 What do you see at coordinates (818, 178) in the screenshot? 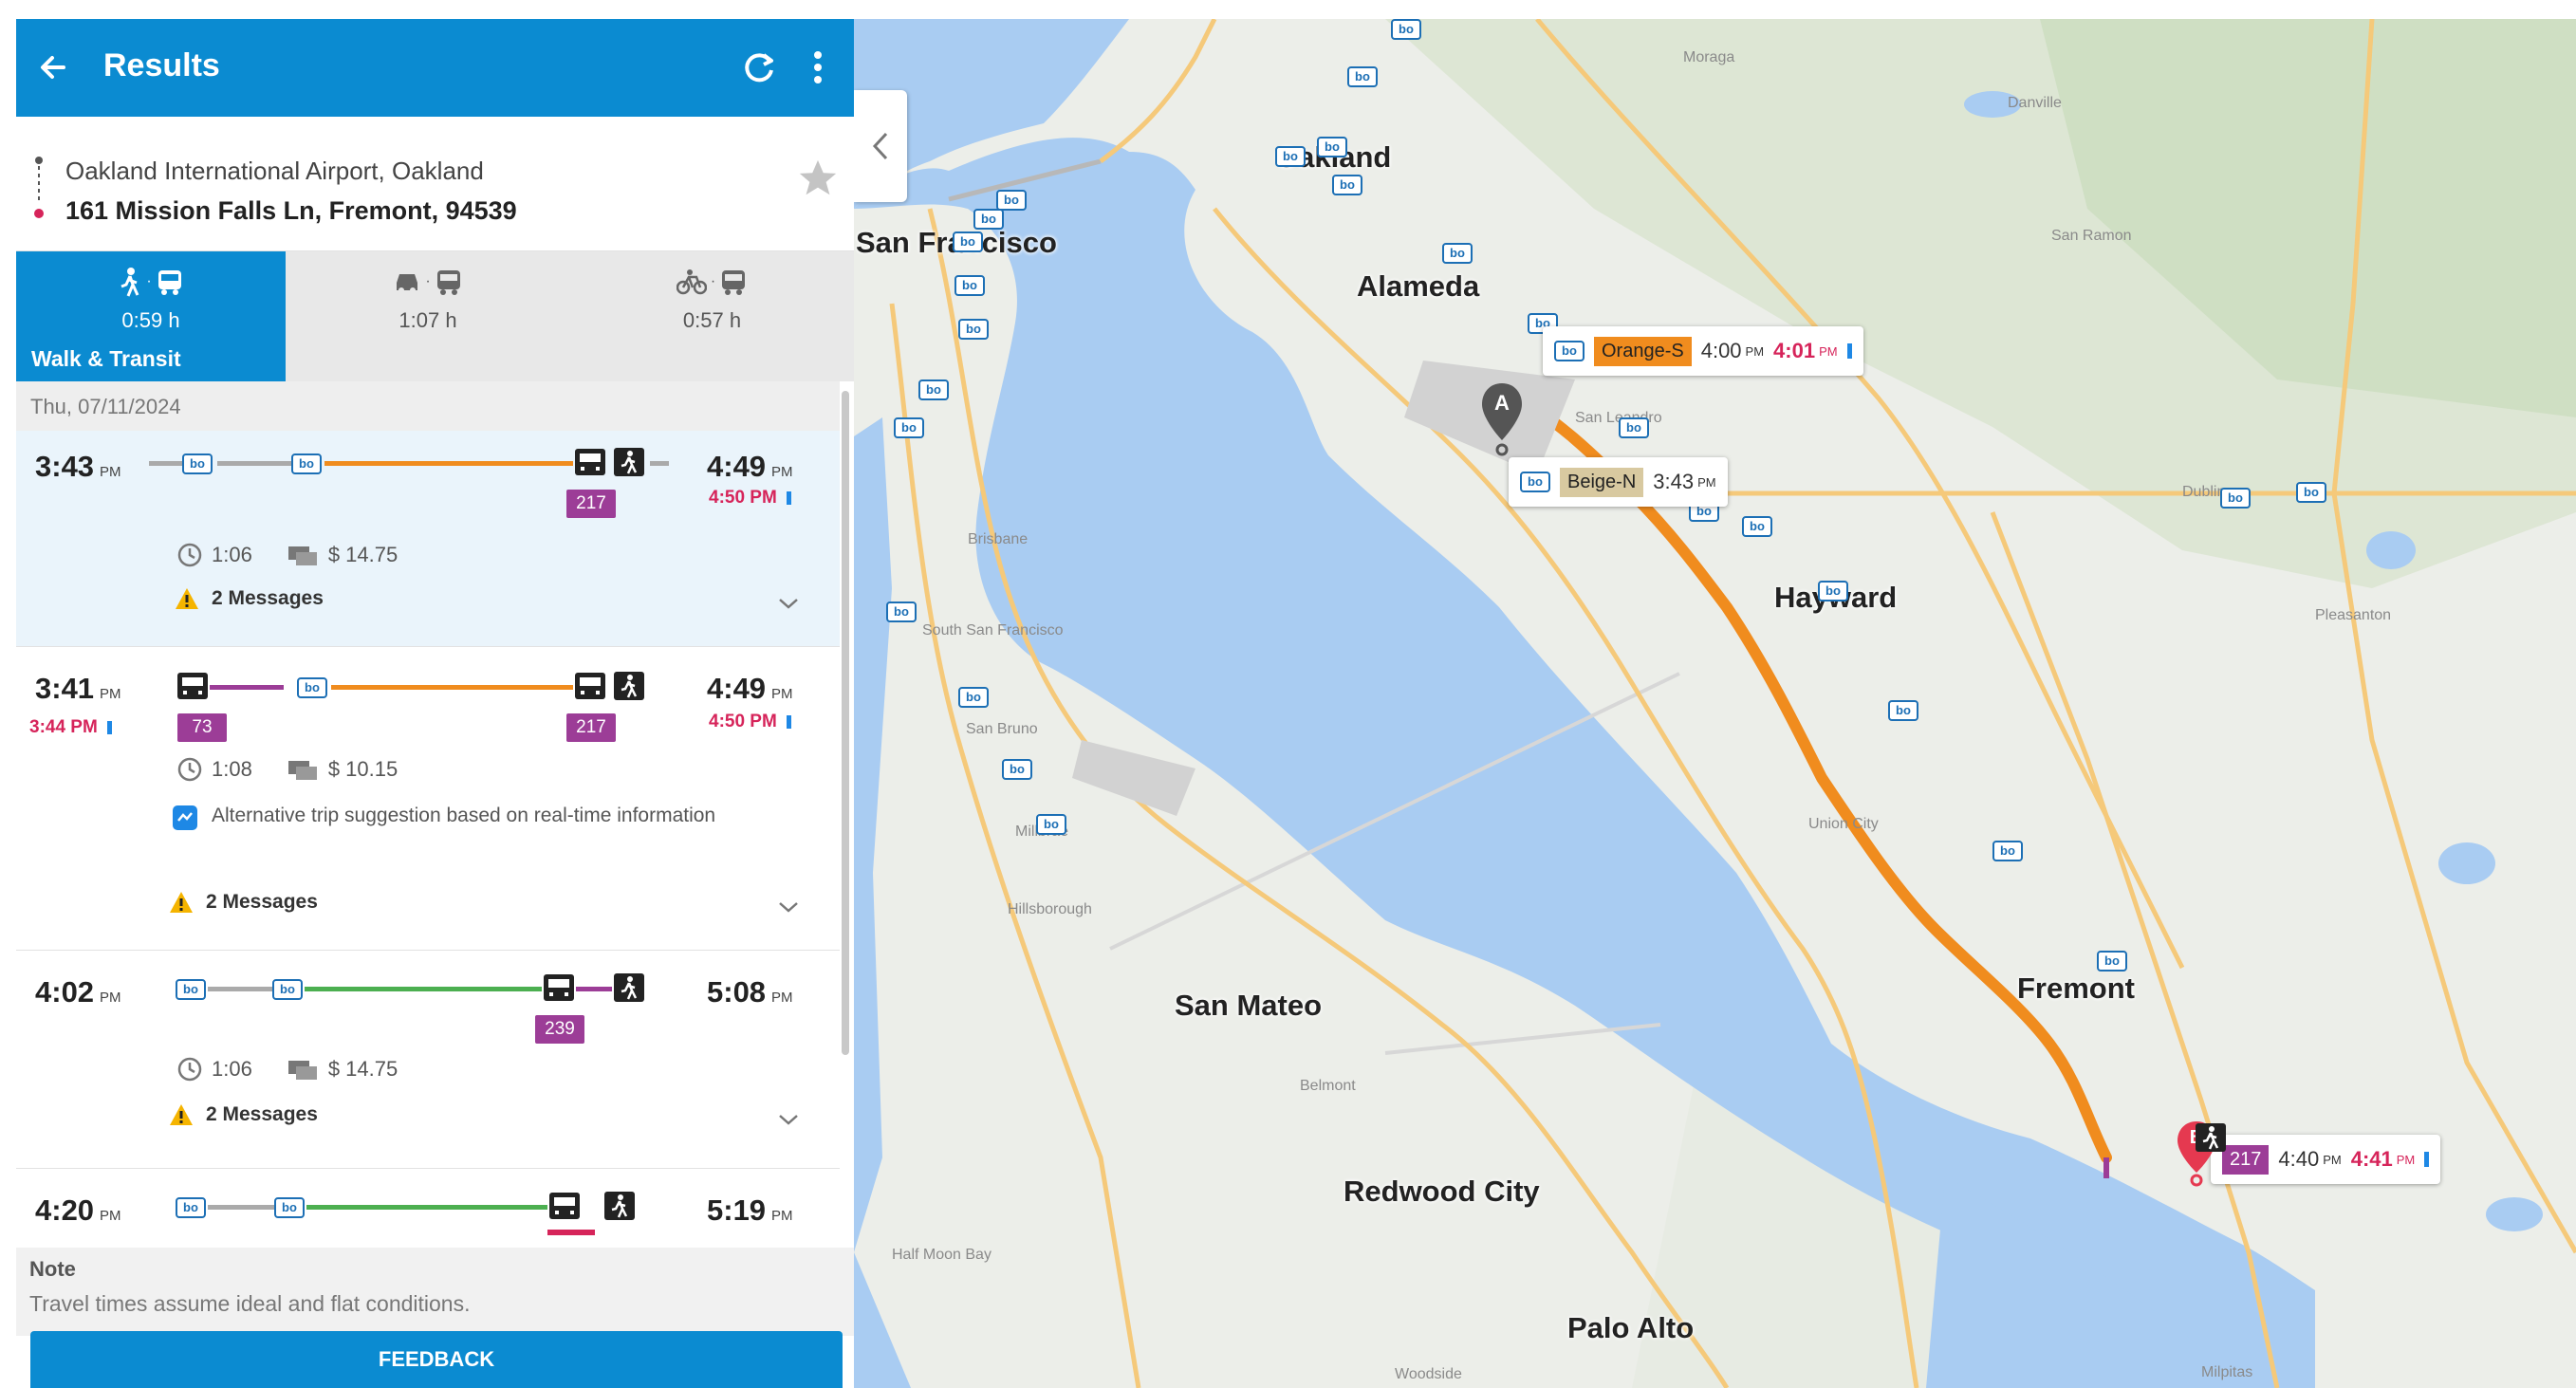
I see `favorite-star-icon` at bounding box center [818, 178].